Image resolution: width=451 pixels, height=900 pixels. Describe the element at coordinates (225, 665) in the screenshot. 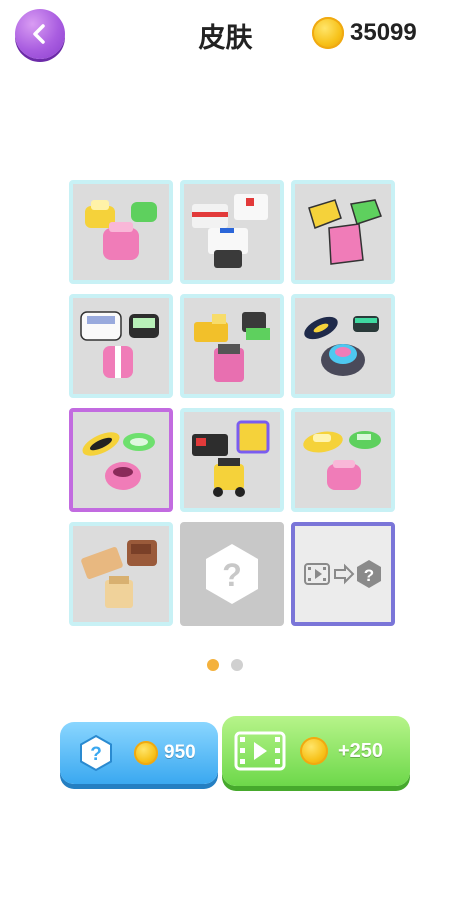

I see `page-indicator` at that location.